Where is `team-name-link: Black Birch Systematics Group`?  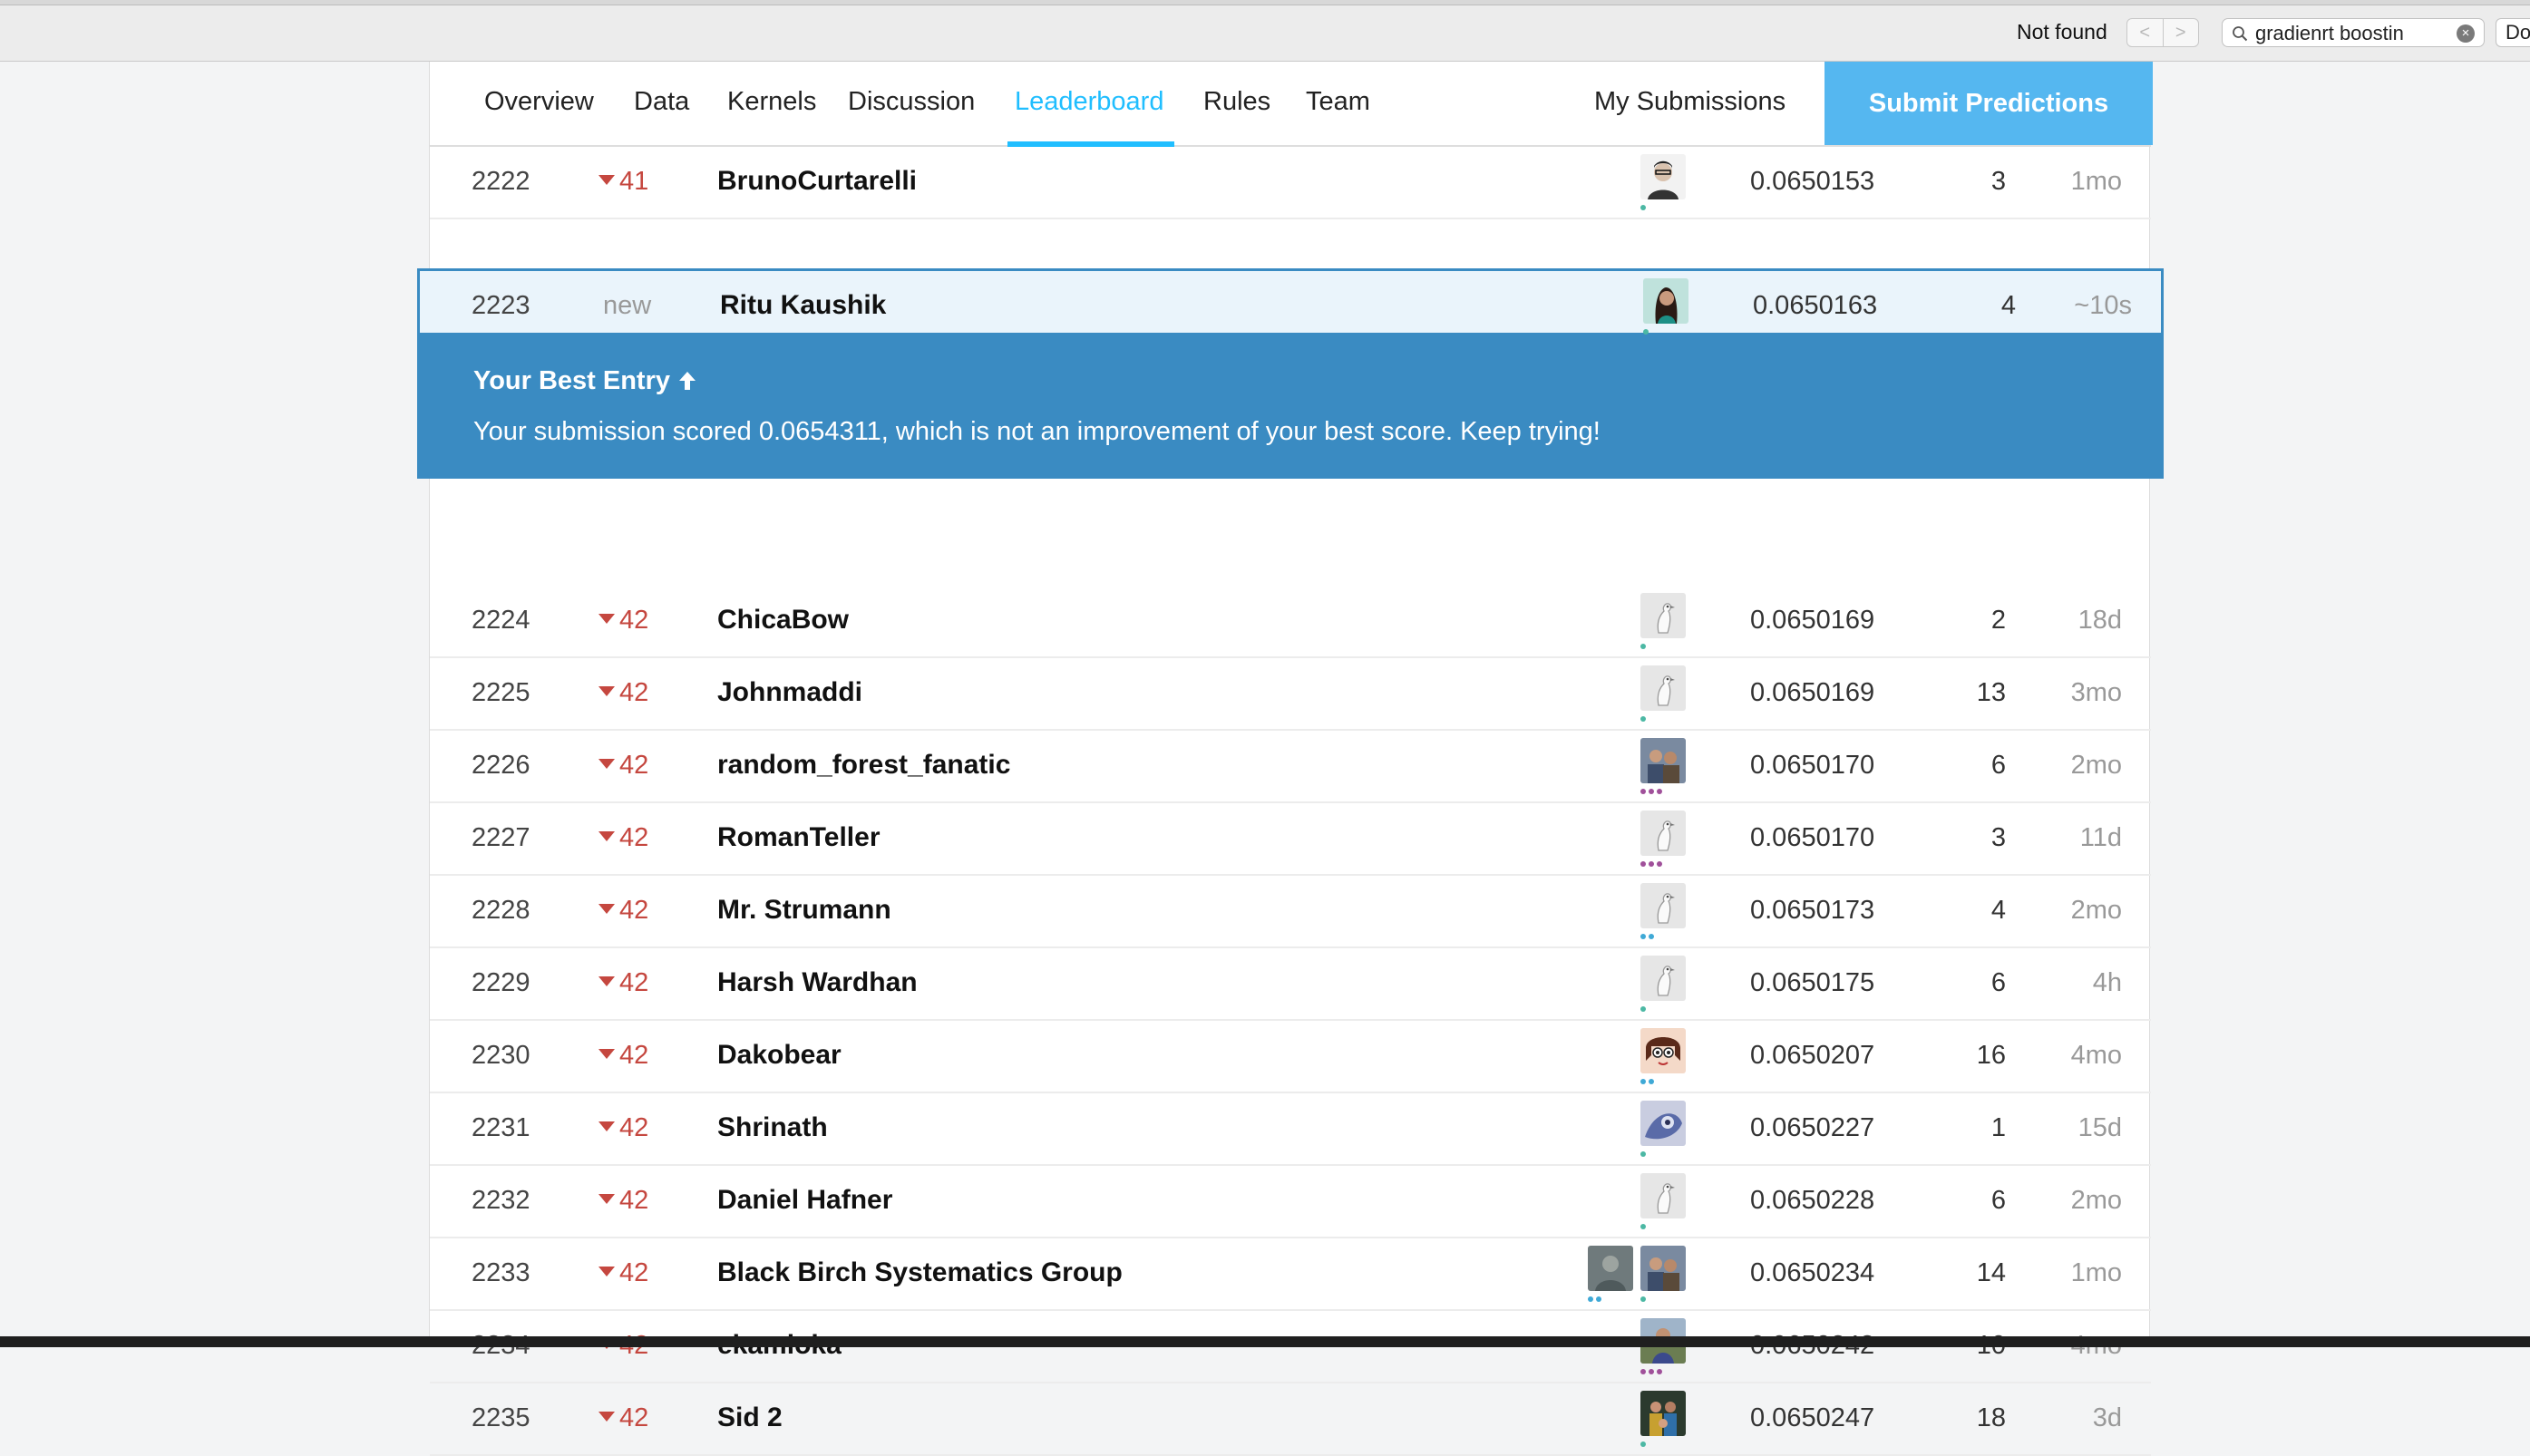 team-name-link: Black Birch Systematics Group is located at coordinates (920, 1273).